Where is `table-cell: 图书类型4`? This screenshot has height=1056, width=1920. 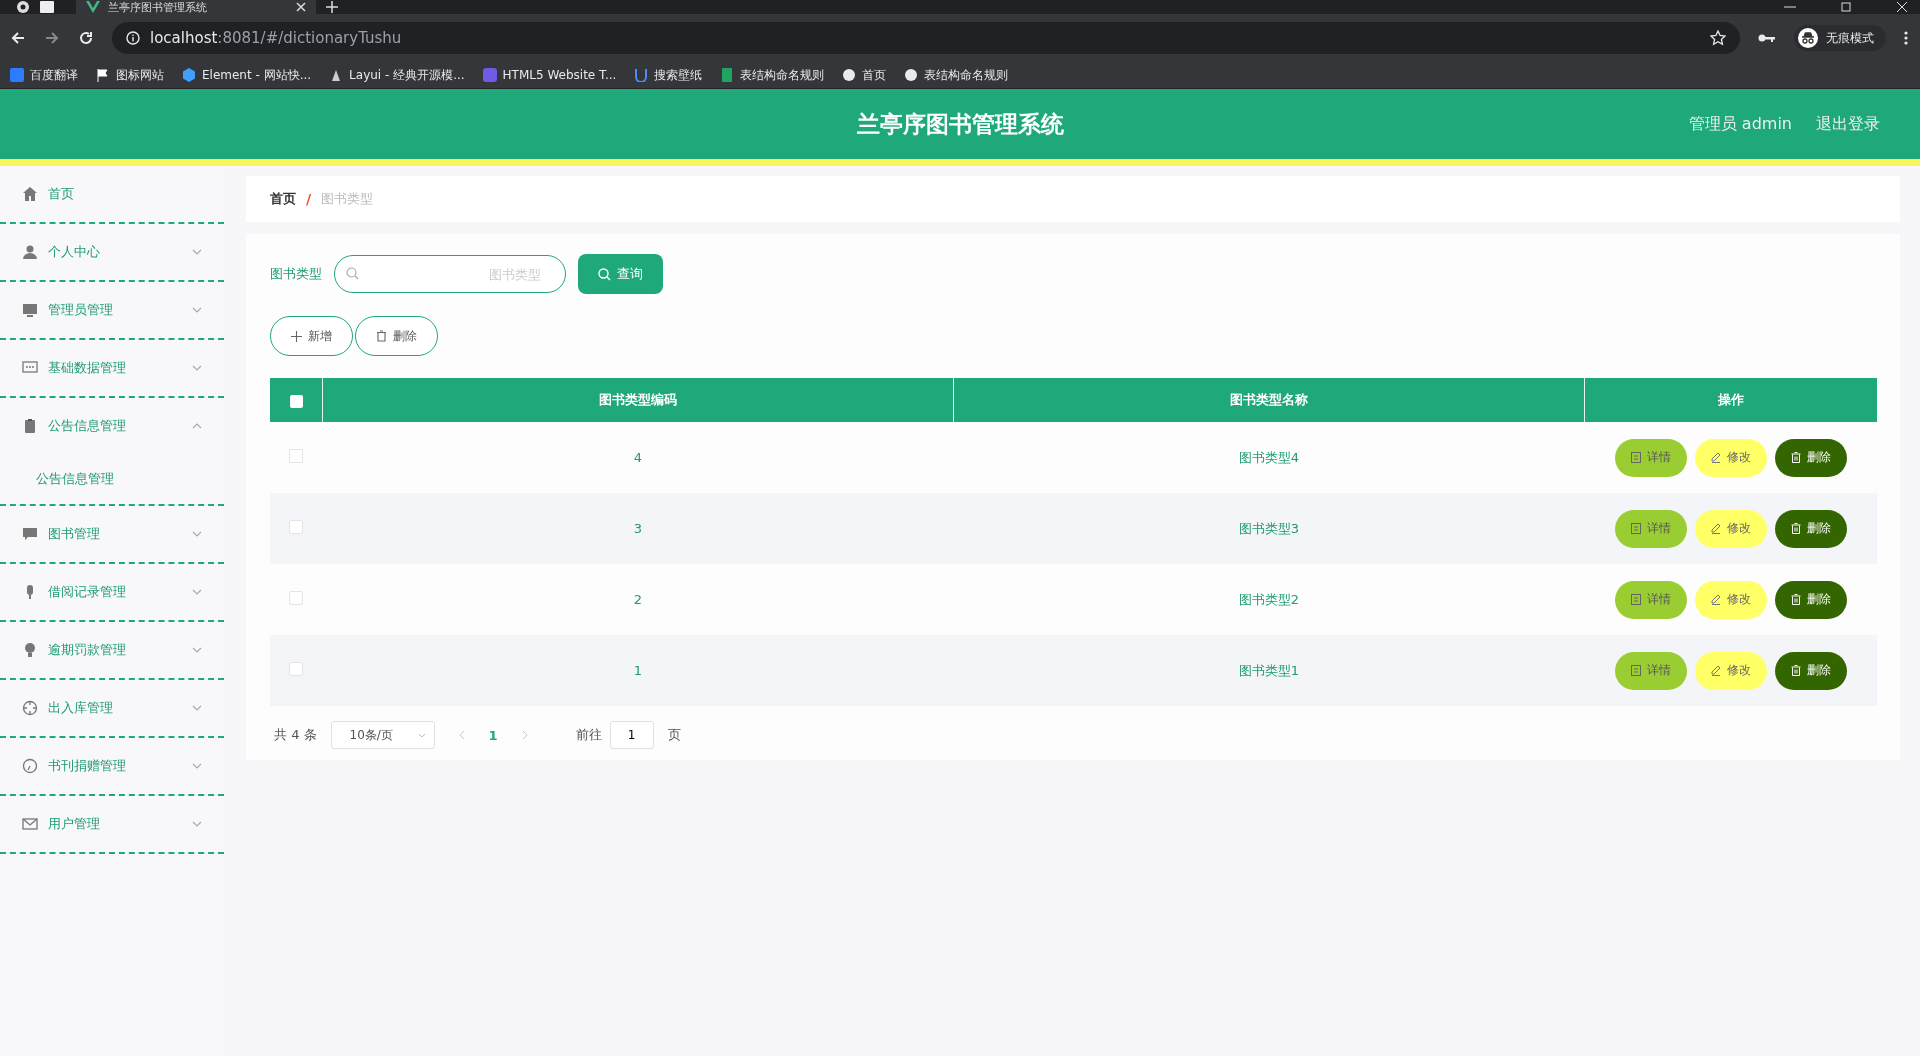
table-cell: 图书类型4 is located at coordinates (1269, 457).